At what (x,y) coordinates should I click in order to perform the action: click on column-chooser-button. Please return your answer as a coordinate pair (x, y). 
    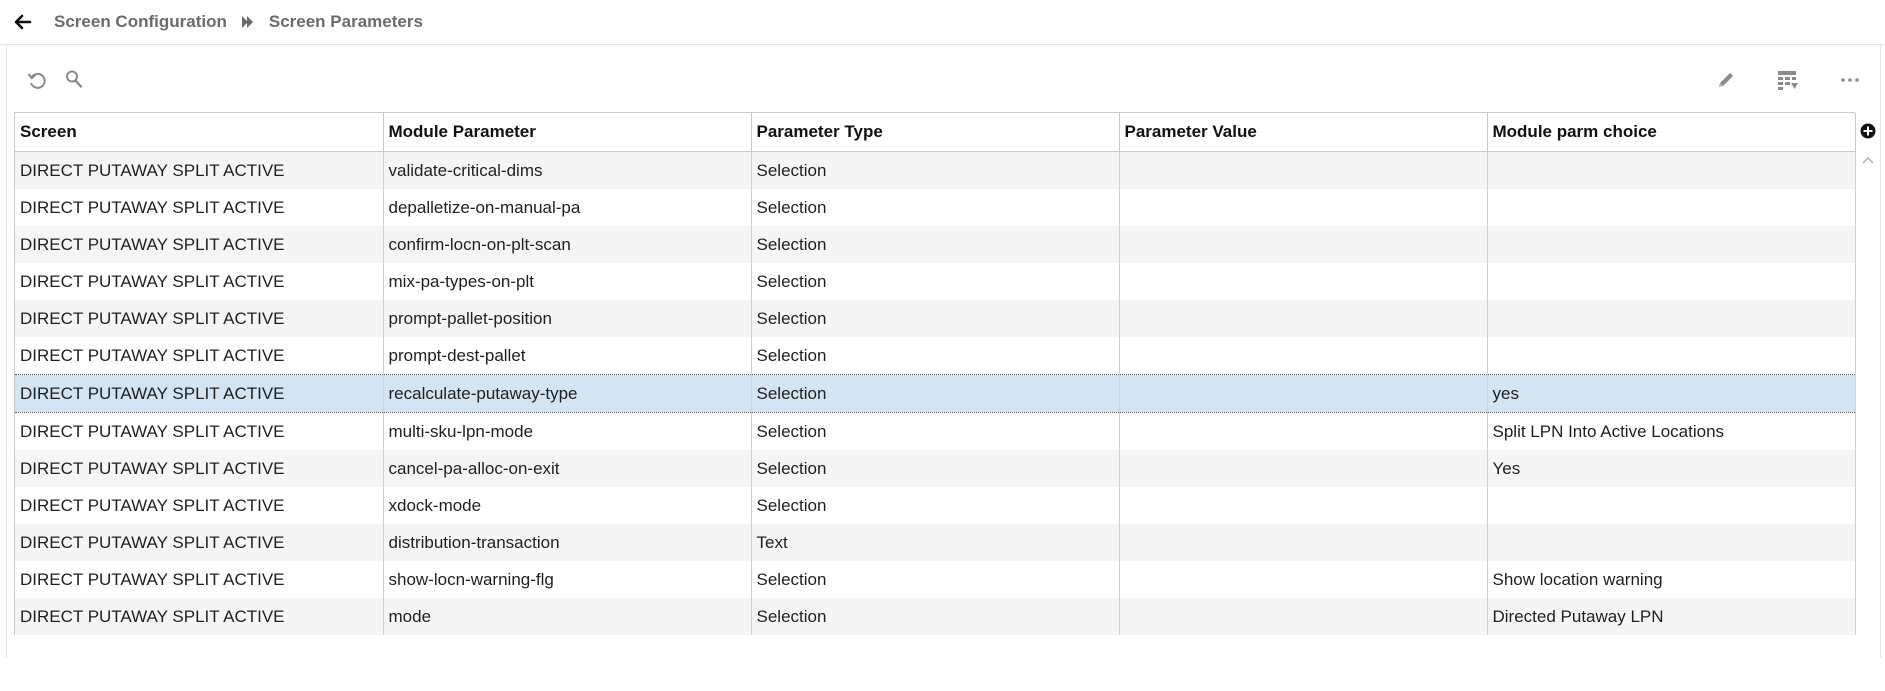
    Looking at the image, I should click on (1788, 80).